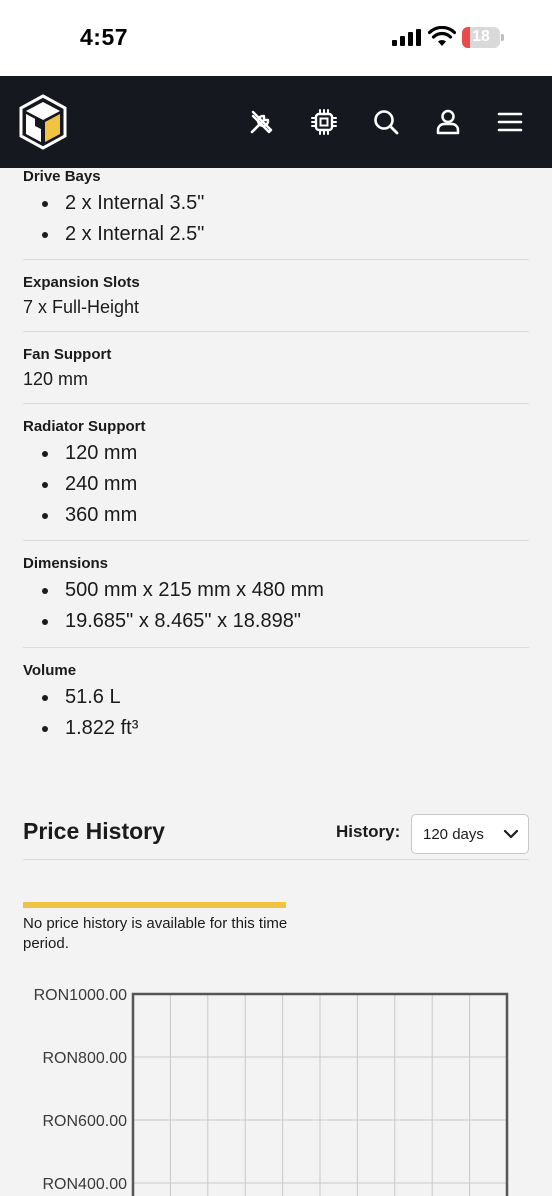 Image resolution: width=552 pixels, height=1196 pixels. What do you see at coordinates (85, 1184) in the screenshot?
I see `y-tick-label: RON400.00` at bounding box center [85, 1184].